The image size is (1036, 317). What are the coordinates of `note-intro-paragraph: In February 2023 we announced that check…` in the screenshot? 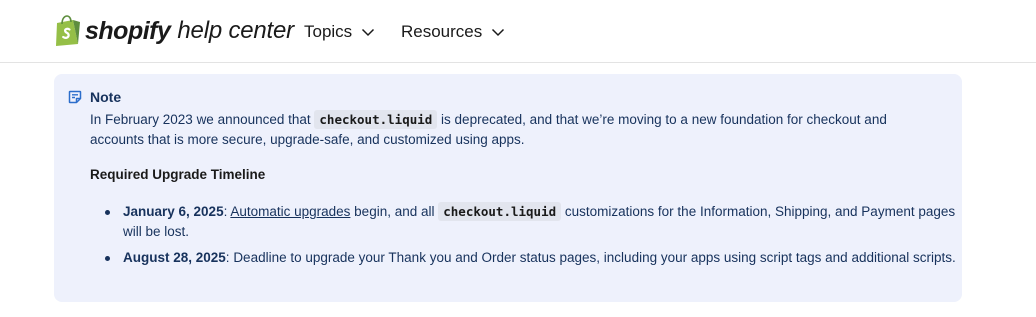 It's located at (515, 130).